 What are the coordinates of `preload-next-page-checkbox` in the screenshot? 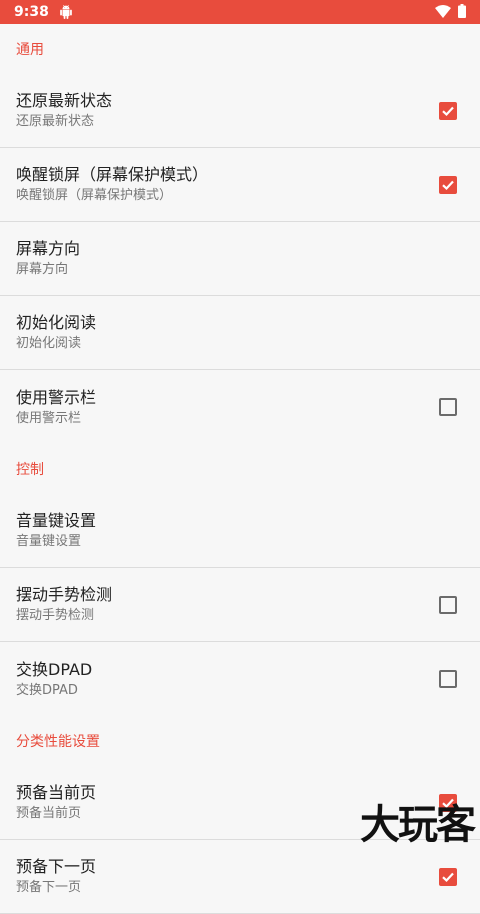 It's located at (448, 876).